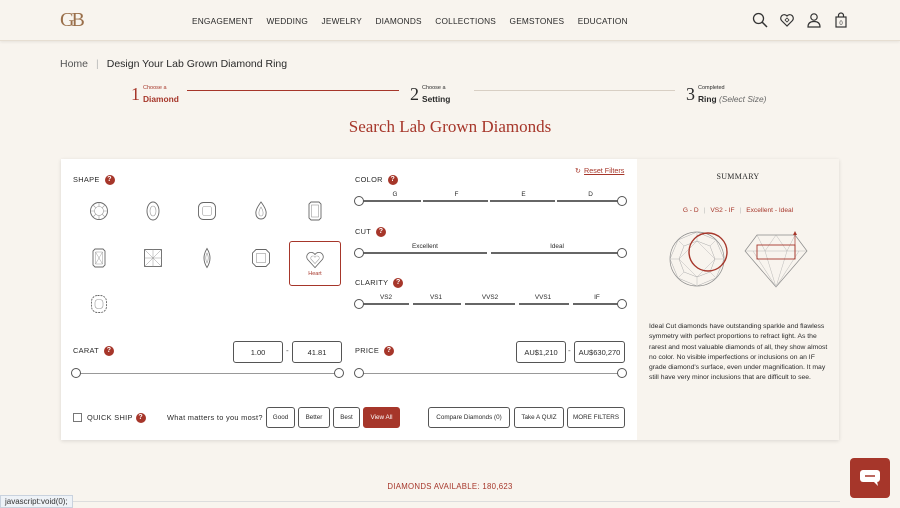 This screenshot has width=900, height=508. I want to click on nav-wedding: WEDDING, so click(288, 21).